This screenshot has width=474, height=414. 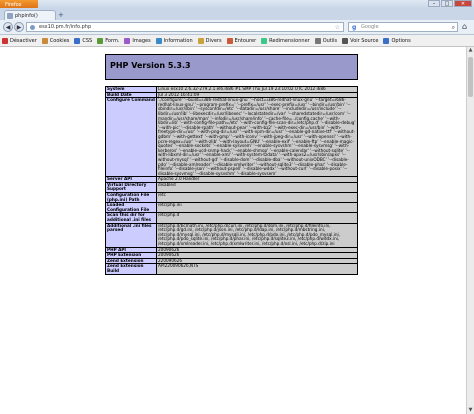 I want to click on toolbar-item-label: Form., so click(x=112, y=40).